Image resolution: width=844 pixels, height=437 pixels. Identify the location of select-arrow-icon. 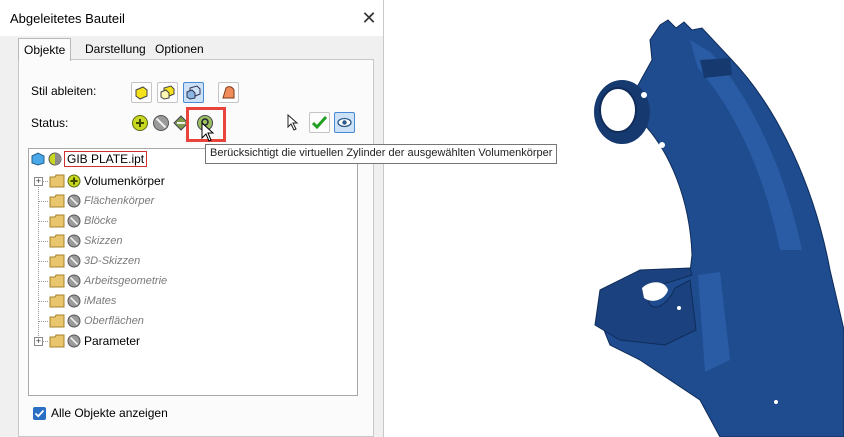
(293, 122).